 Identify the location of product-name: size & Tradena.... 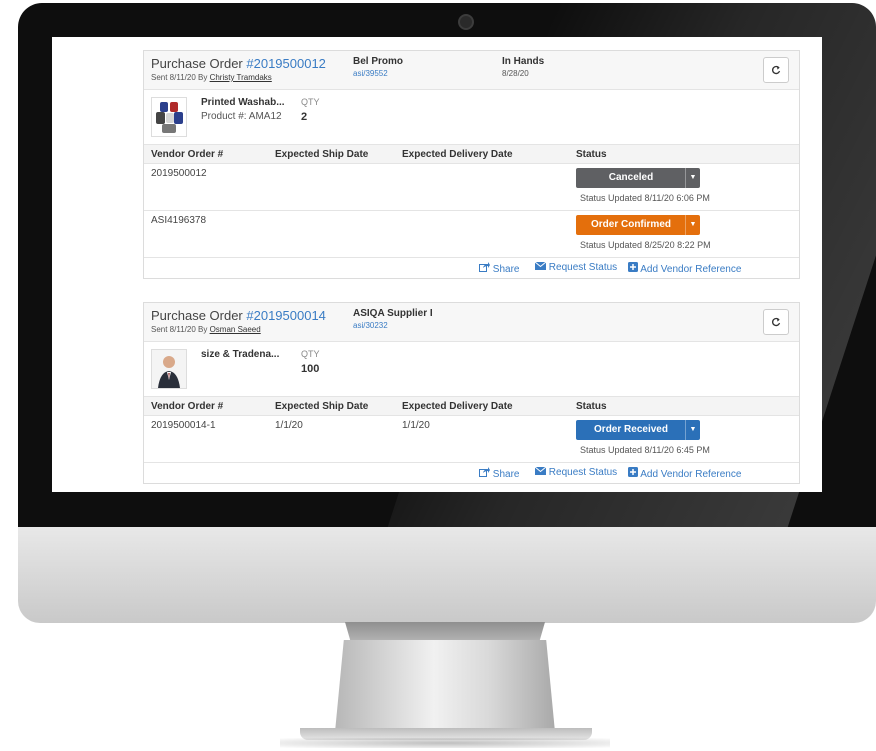
(240, 354).